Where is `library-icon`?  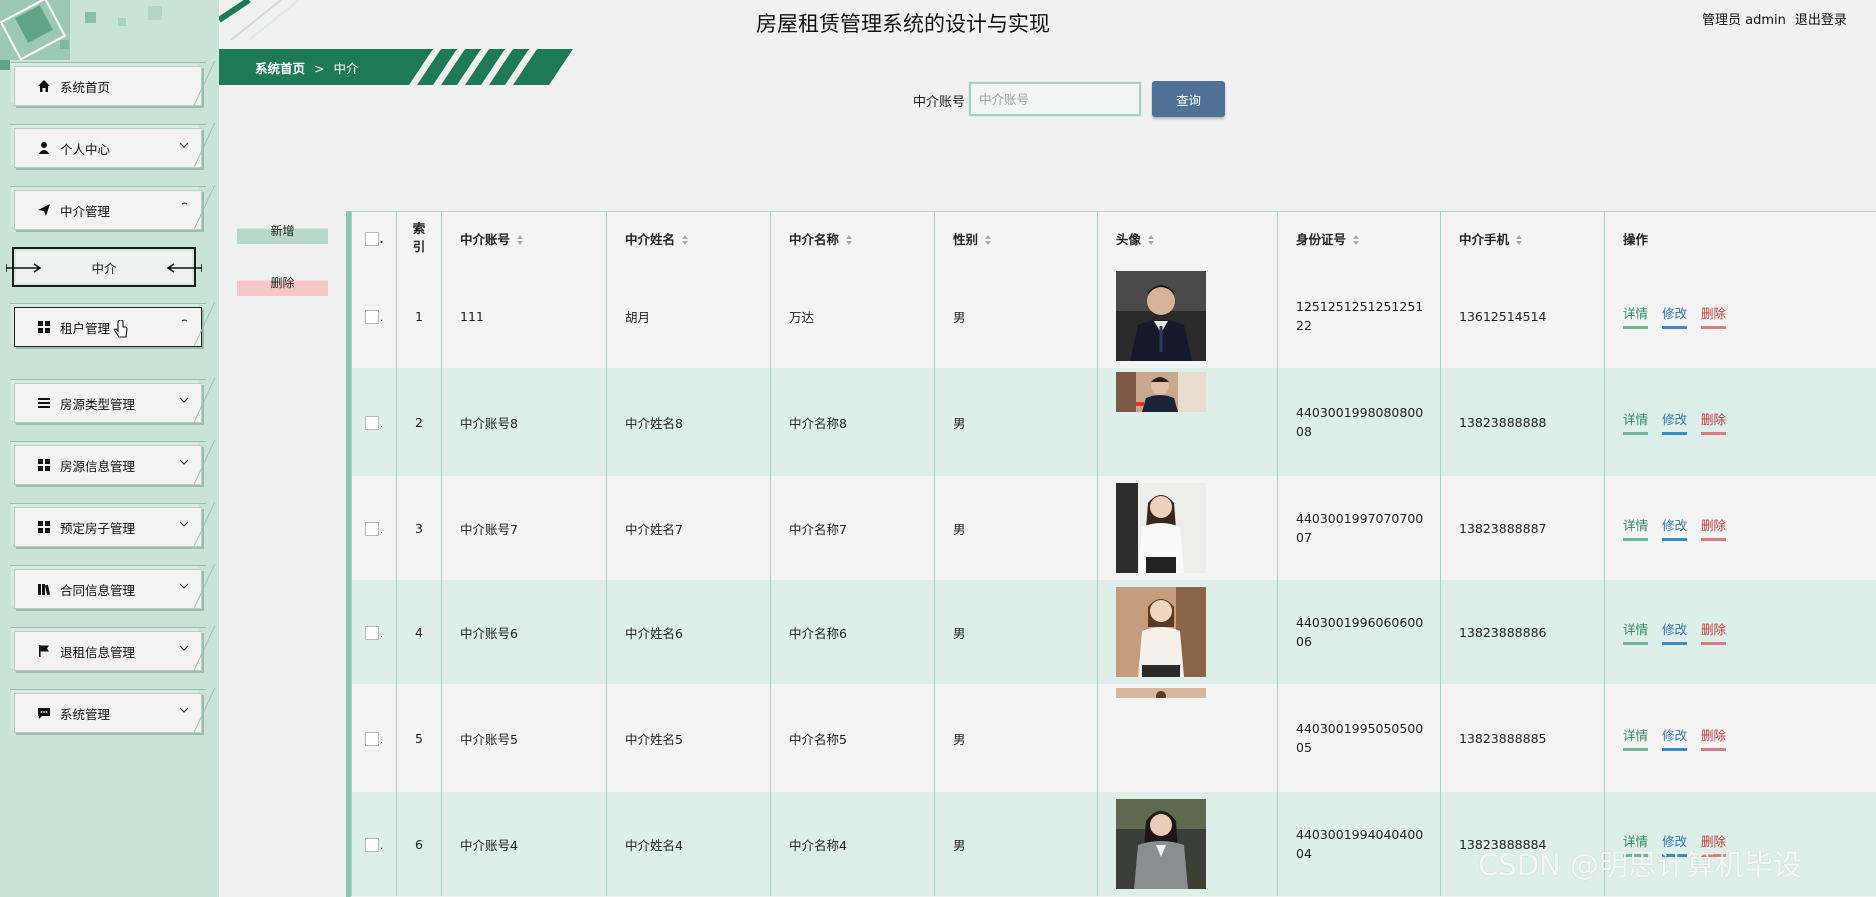
library-icon is located at coordinates (44, 589).